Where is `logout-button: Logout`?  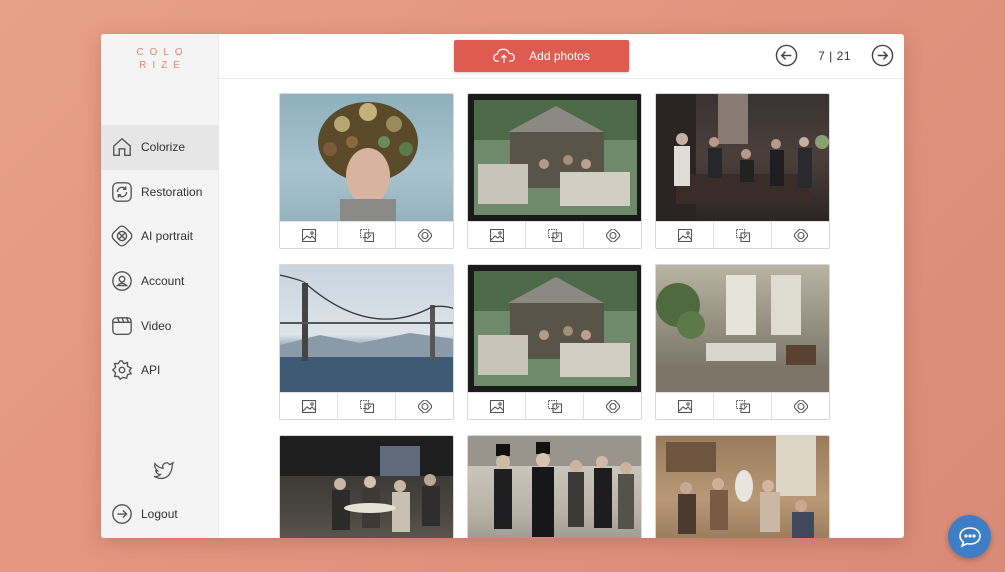 logout-button: Logout is located at coordinates (144, 514).